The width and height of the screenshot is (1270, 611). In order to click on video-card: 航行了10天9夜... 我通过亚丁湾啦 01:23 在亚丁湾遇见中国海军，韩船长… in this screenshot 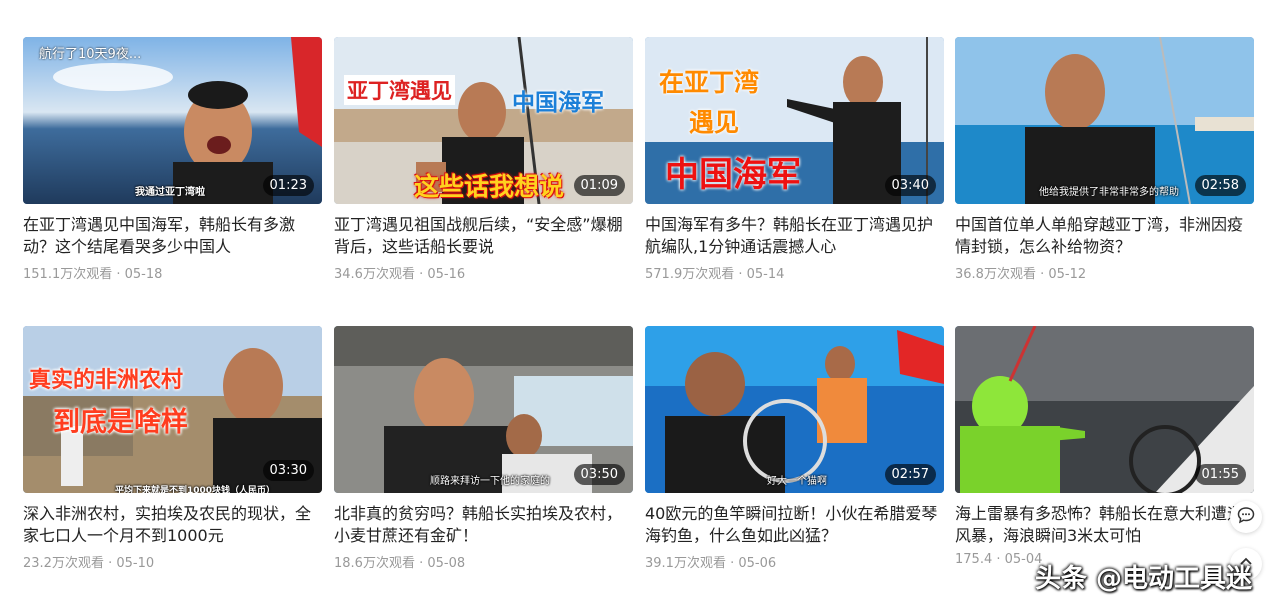, I will do `click(172, 159)`.